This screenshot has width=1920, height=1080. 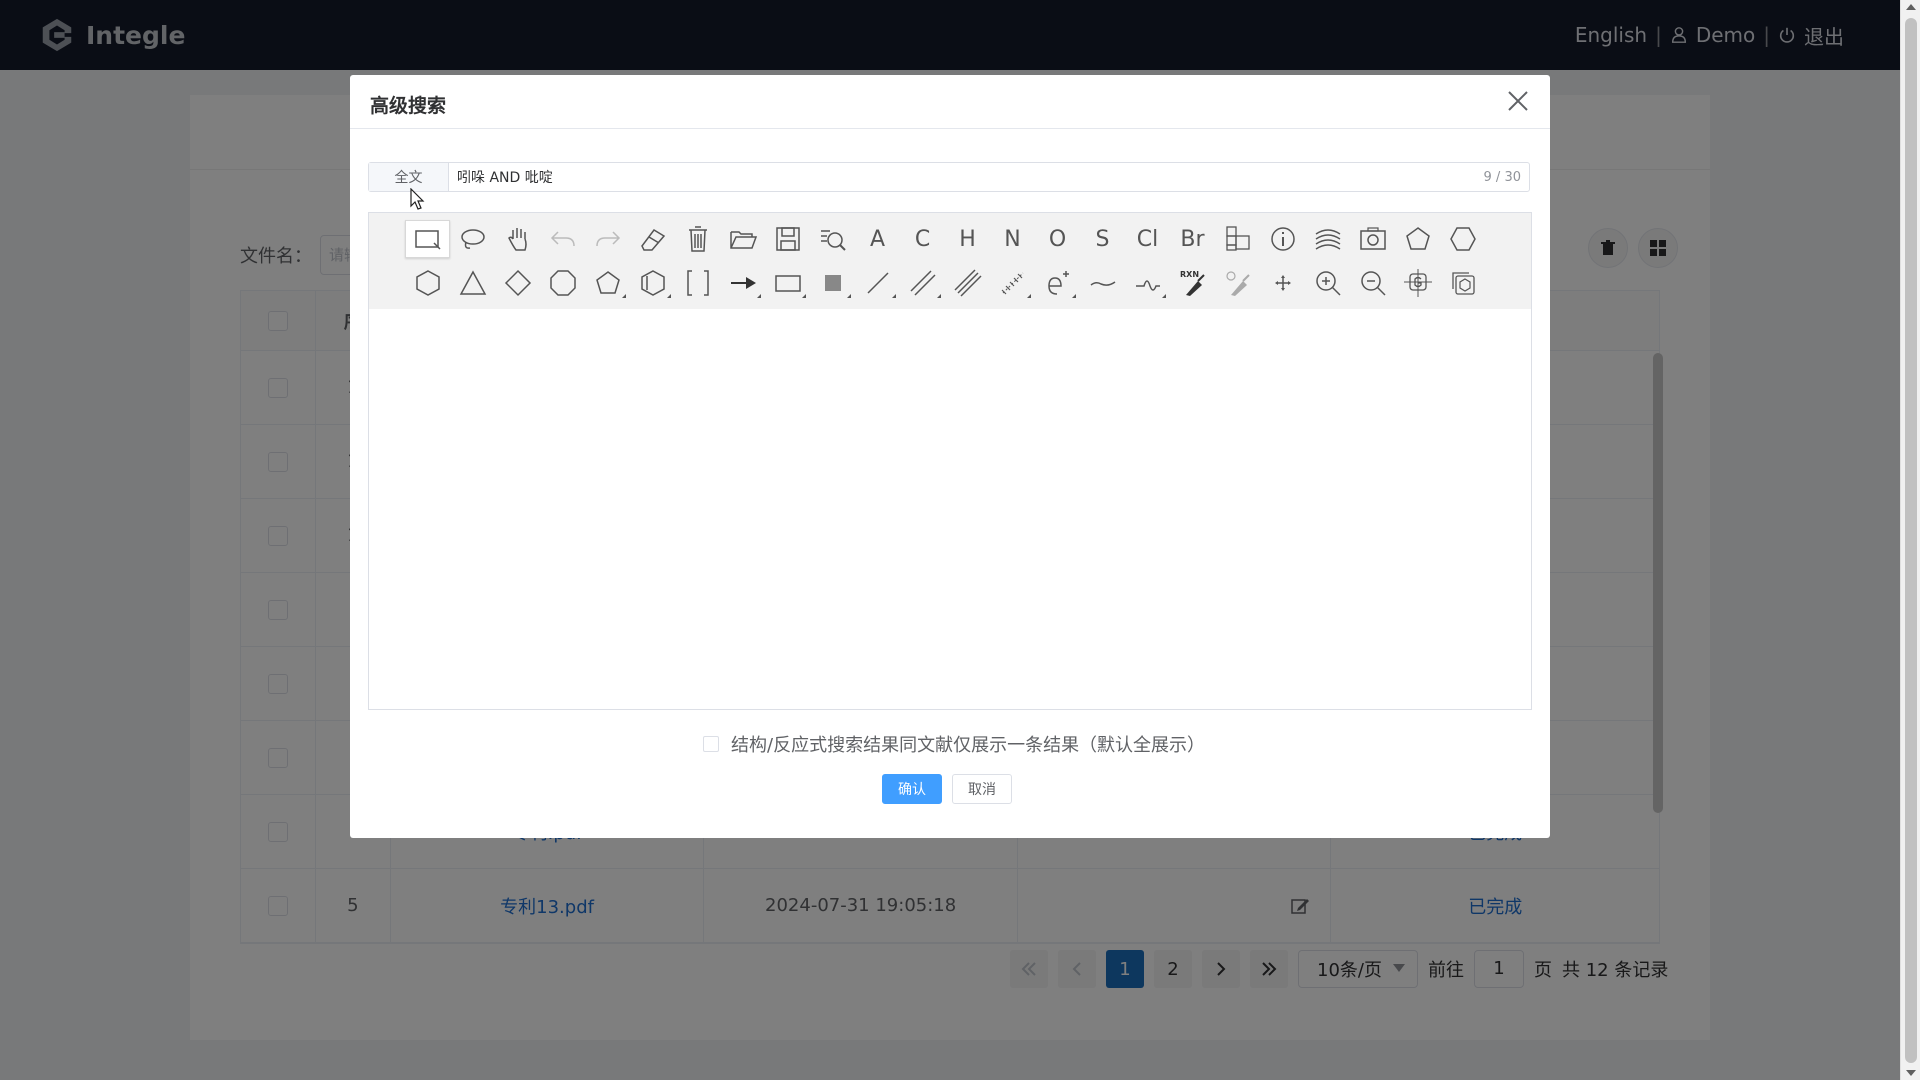 I want to click on atom-s-button: S, so click(x=1102, y=239).